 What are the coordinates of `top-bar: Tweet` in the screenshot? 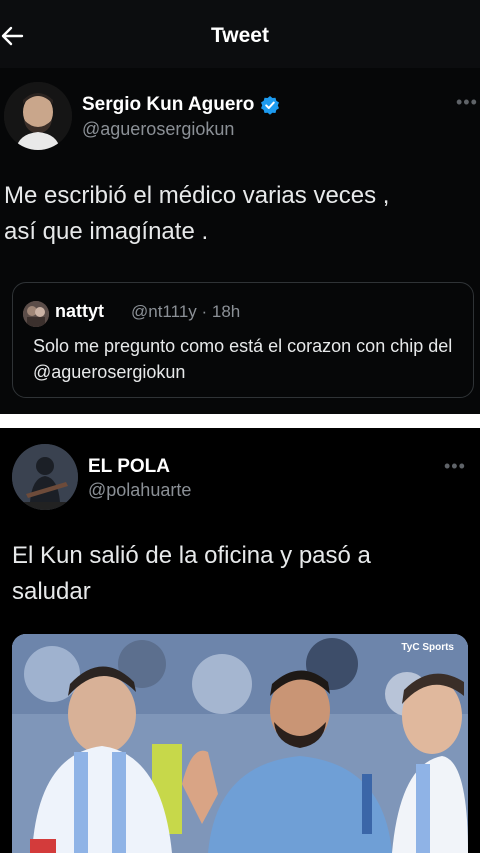 It's located at (240, 34).